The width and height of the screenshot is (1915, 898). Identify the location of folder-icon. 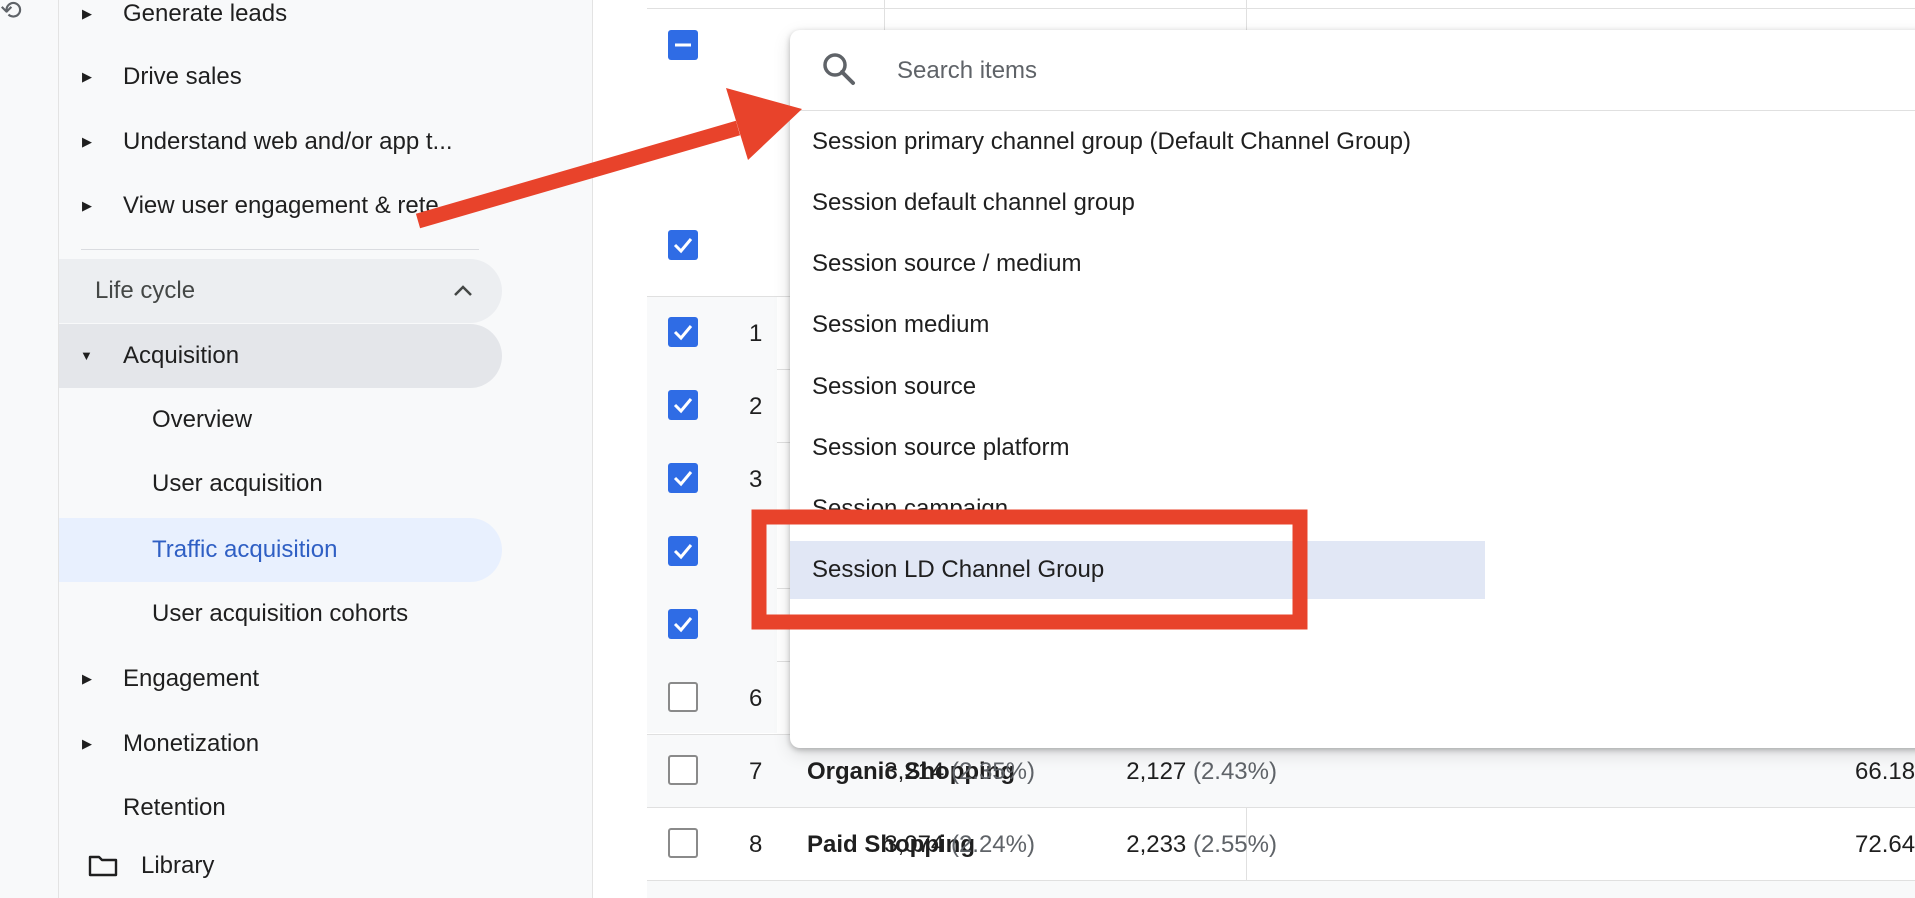
(103, 866).